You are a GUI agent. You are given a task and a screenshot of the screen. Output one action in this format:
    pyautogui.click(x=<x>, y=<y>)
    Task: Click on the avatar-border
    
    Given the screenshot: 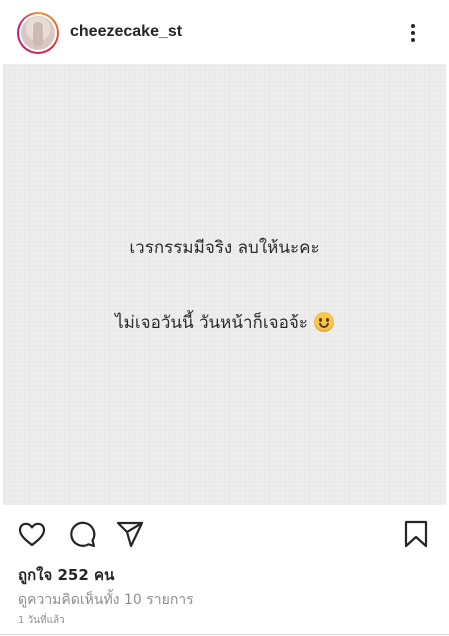 What is the action you would take?
    pyautogui.click(x=38, y=33)
    